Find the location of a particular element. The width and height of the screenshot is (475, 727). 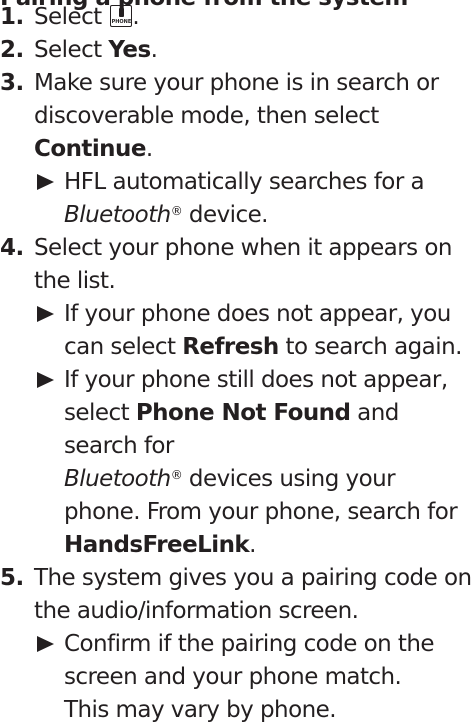

ui-label-refresh: Refresh is located at coordinates (230, 347).